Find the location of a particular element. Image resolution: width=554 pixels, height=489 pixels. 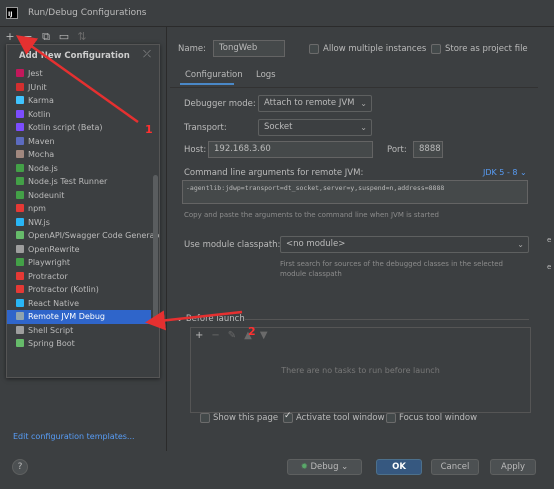

configuration-type-label: Kotlin script (Beta) is located at coordinates (65, 127).